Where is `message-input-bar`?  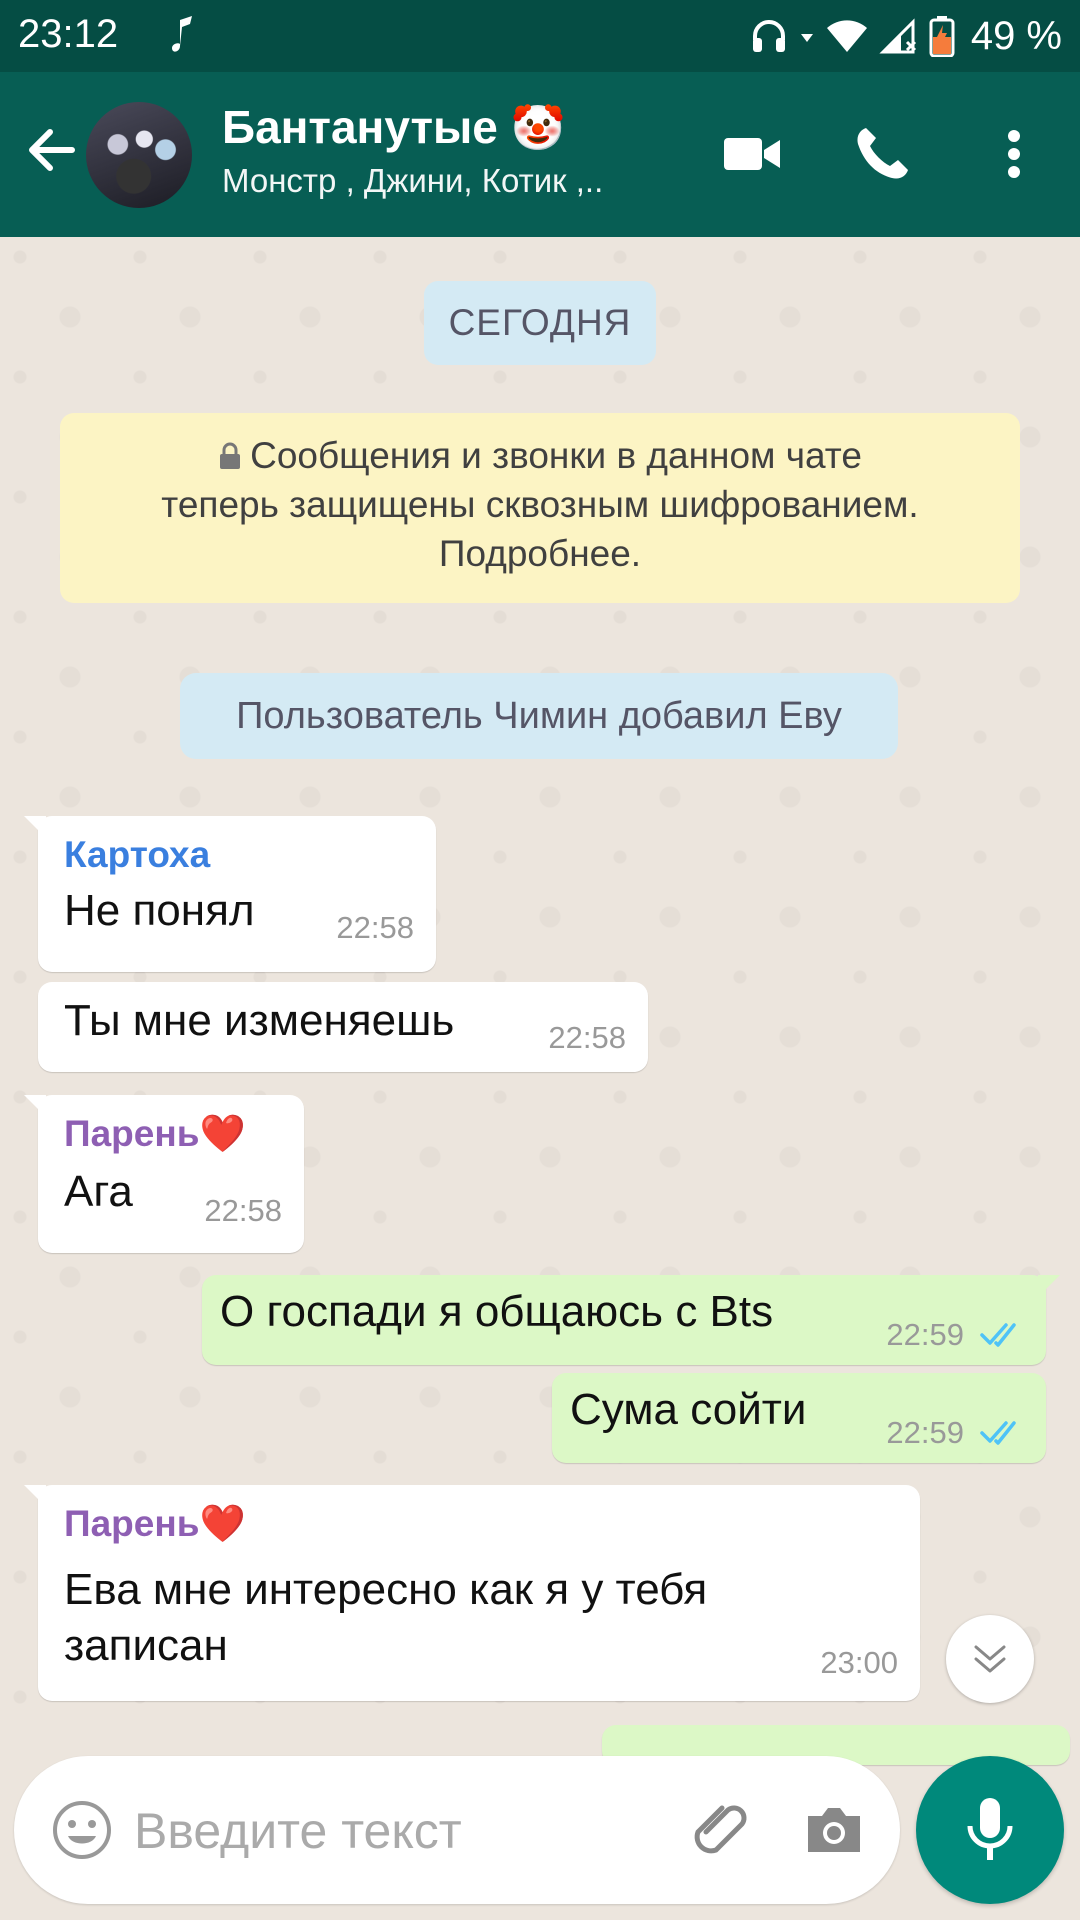
message-input-bar is located at coordinates (457, 1830).